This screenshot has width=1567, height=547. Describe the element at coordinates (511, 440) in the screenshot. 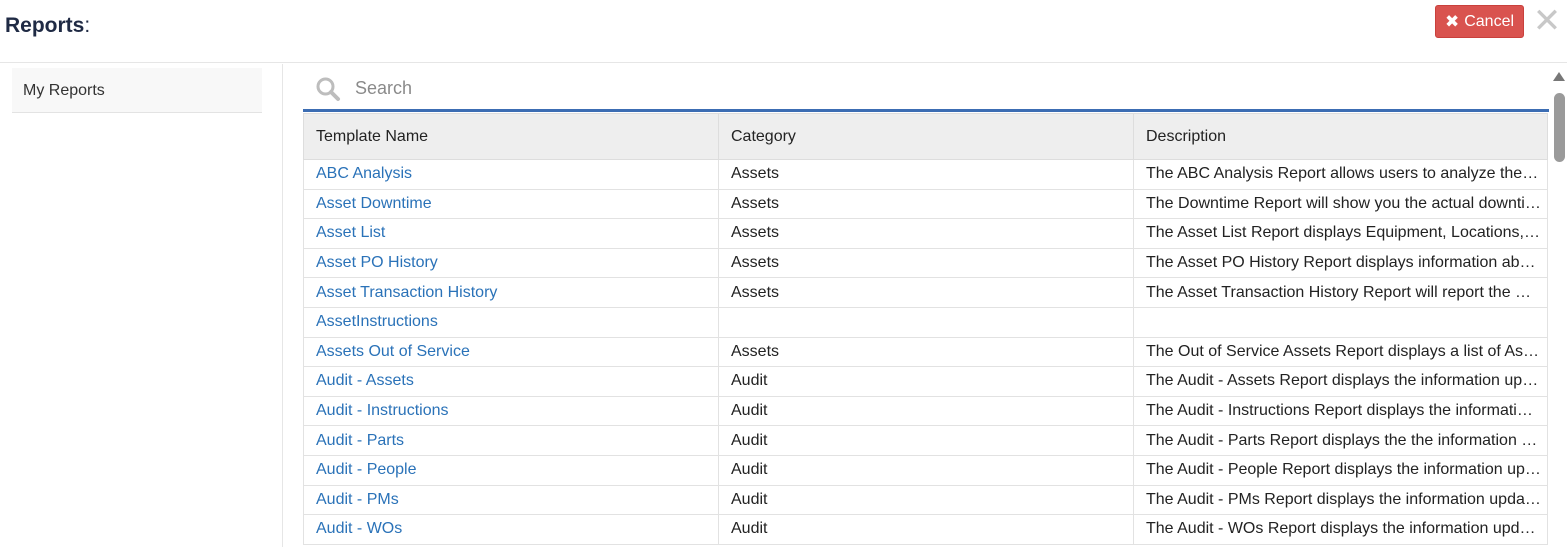

I see `template-name-link: Audit - Parts` at that location.